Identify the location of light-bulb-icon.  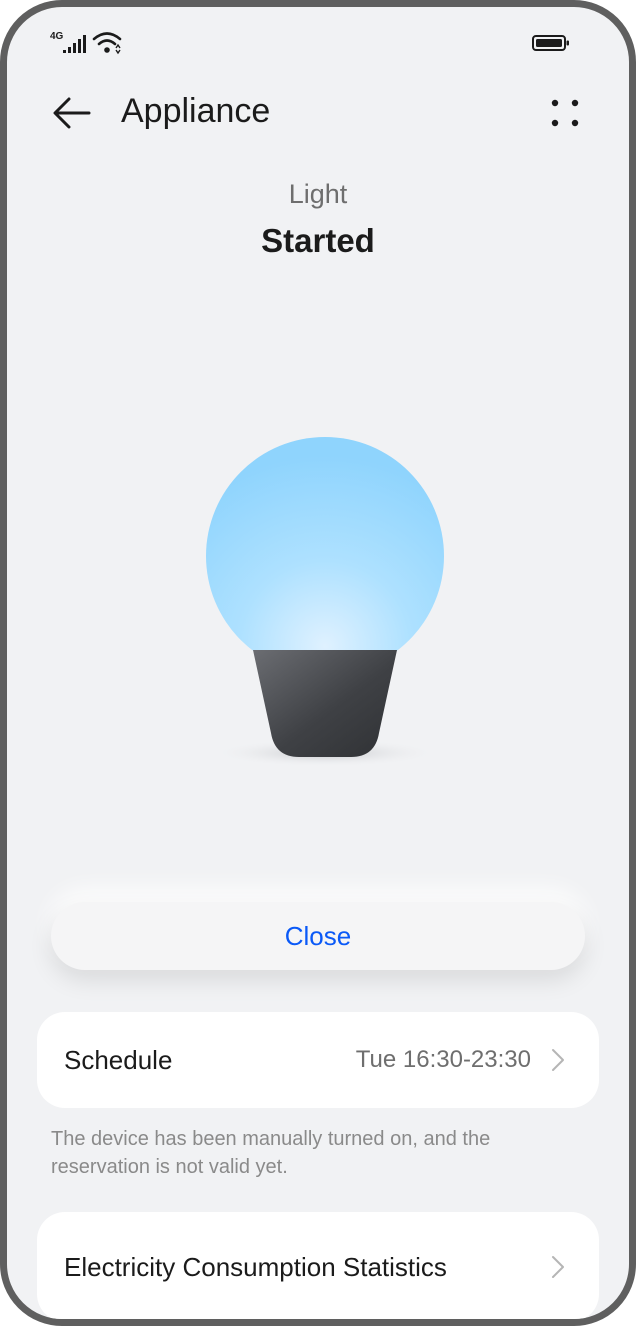
(325, 602).